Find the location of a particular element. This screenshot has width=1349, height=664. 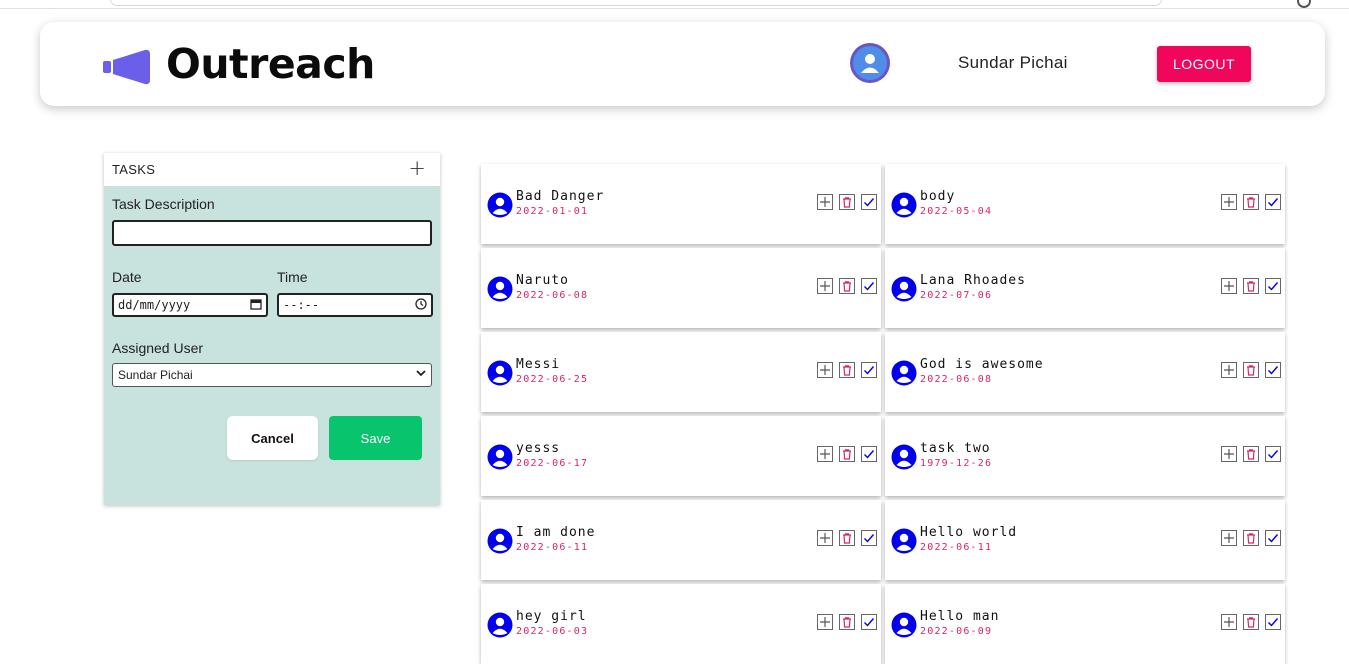

time-label: Time is located at coordinates (292, 277).